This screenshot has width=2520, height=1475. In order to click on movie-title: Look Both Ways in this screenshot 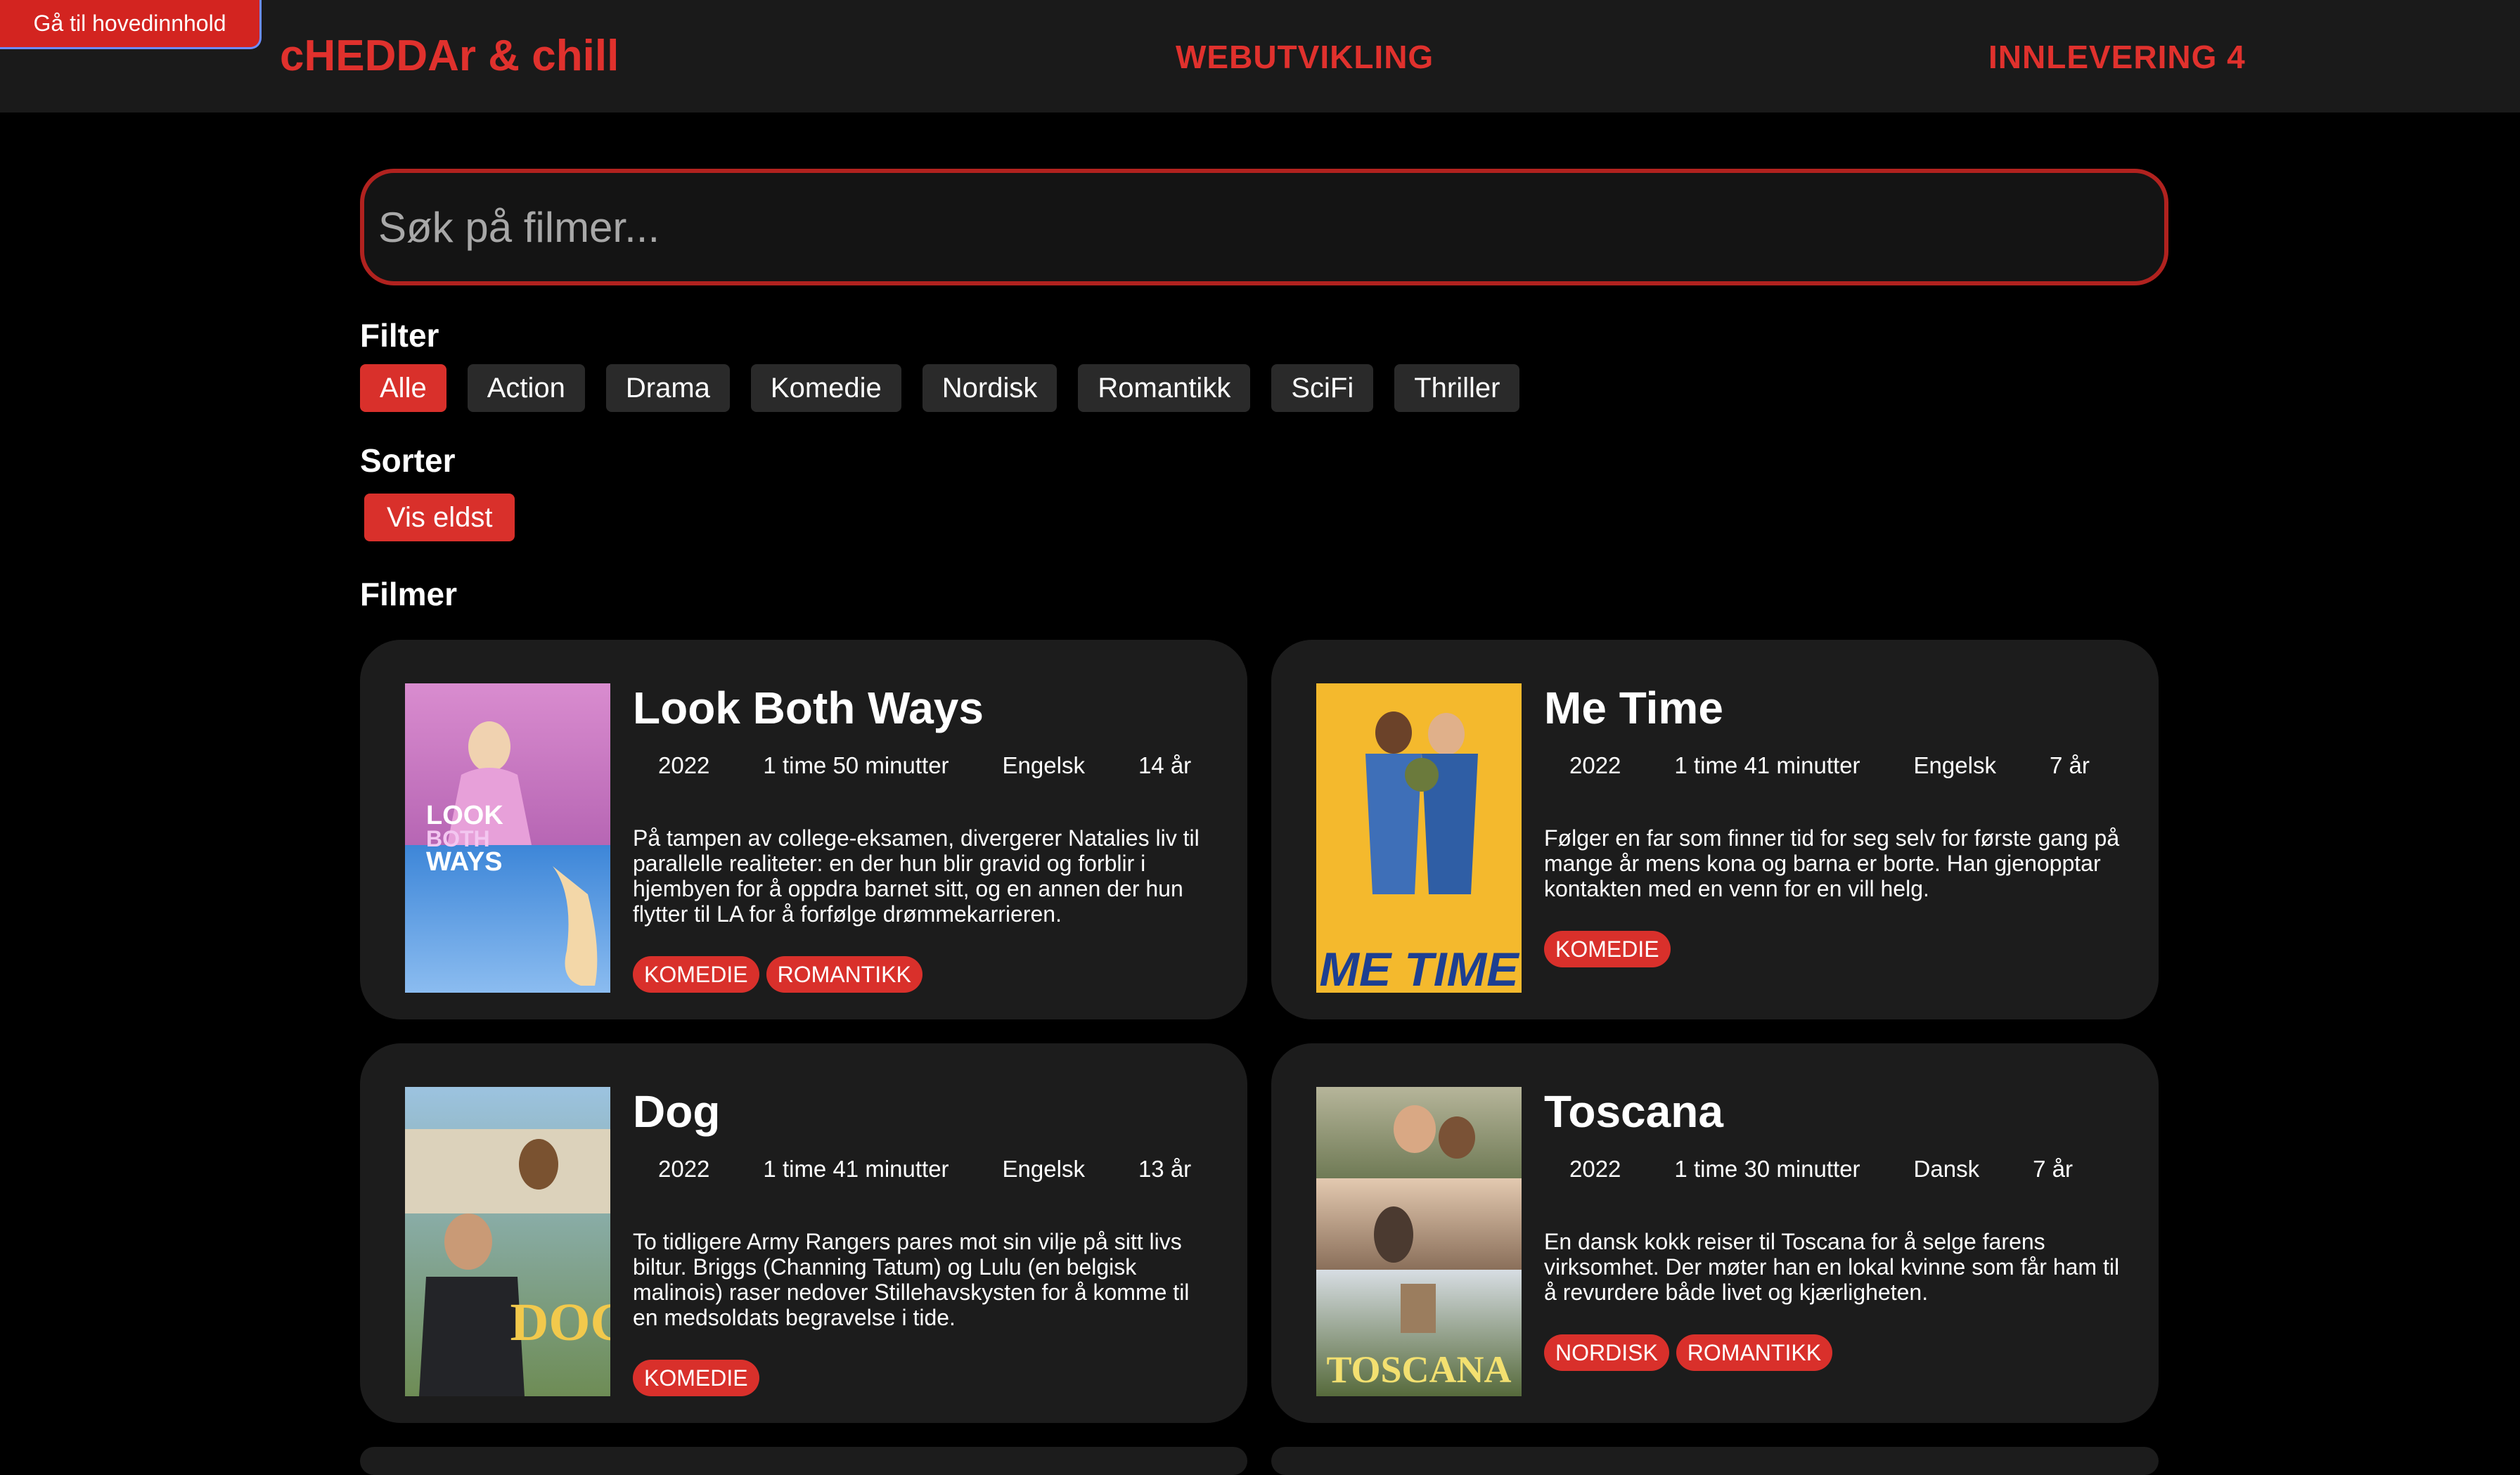, I will do `click(809, 708)`.